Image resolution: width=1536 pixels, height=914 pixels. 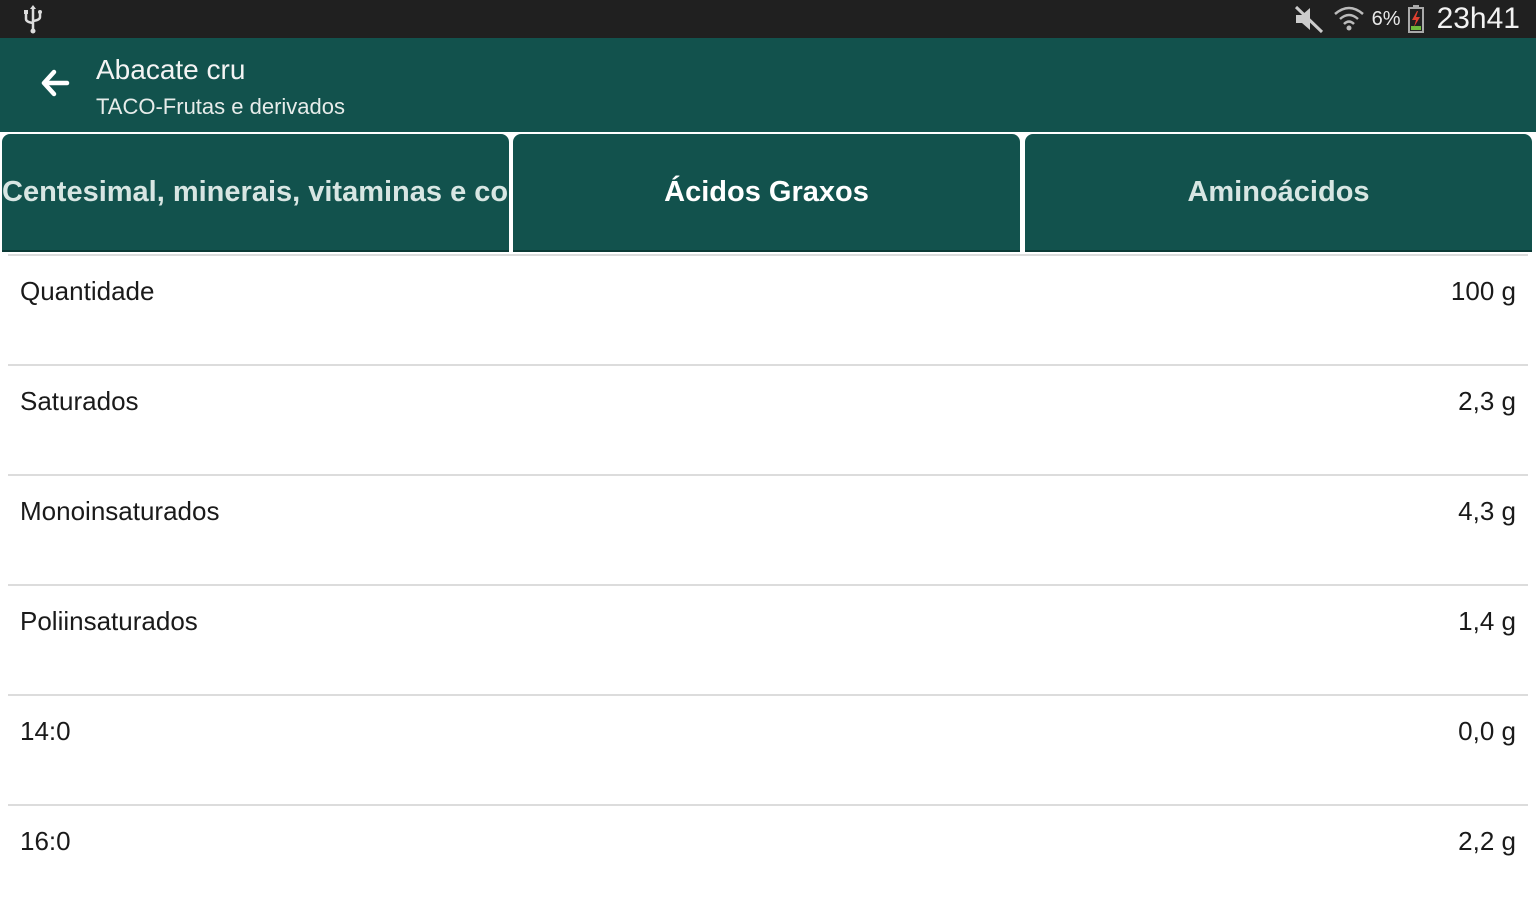 What do you see at coordinates (1309, 19) in the screenshot?
I see `mute-icon` at bounding box center [1309, 19].